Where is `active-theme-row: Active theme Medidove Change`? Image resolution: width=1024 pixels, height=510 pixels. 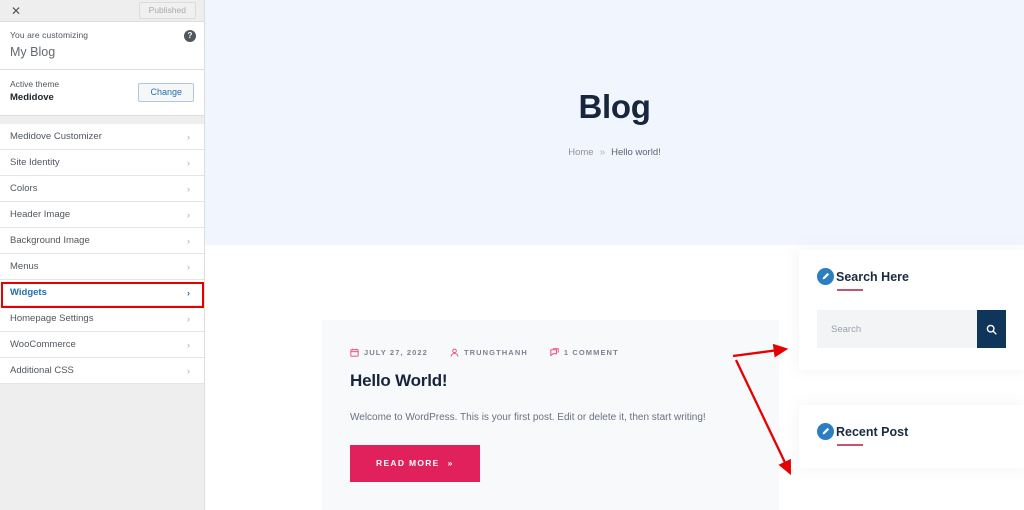
active-theme-row: Active theme Medidove Change is located at coordinates (102, 93).